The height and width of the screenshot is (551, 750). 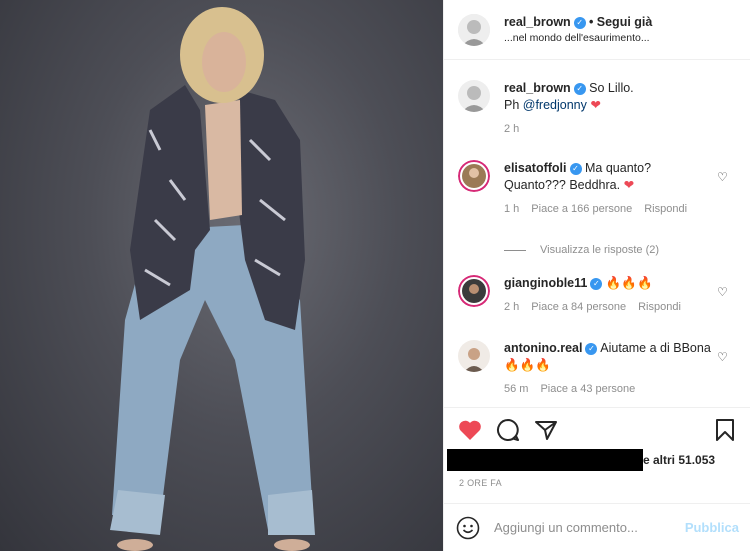 I want to click on likes-count: e altri 51.053, so click(x=679, y=460).